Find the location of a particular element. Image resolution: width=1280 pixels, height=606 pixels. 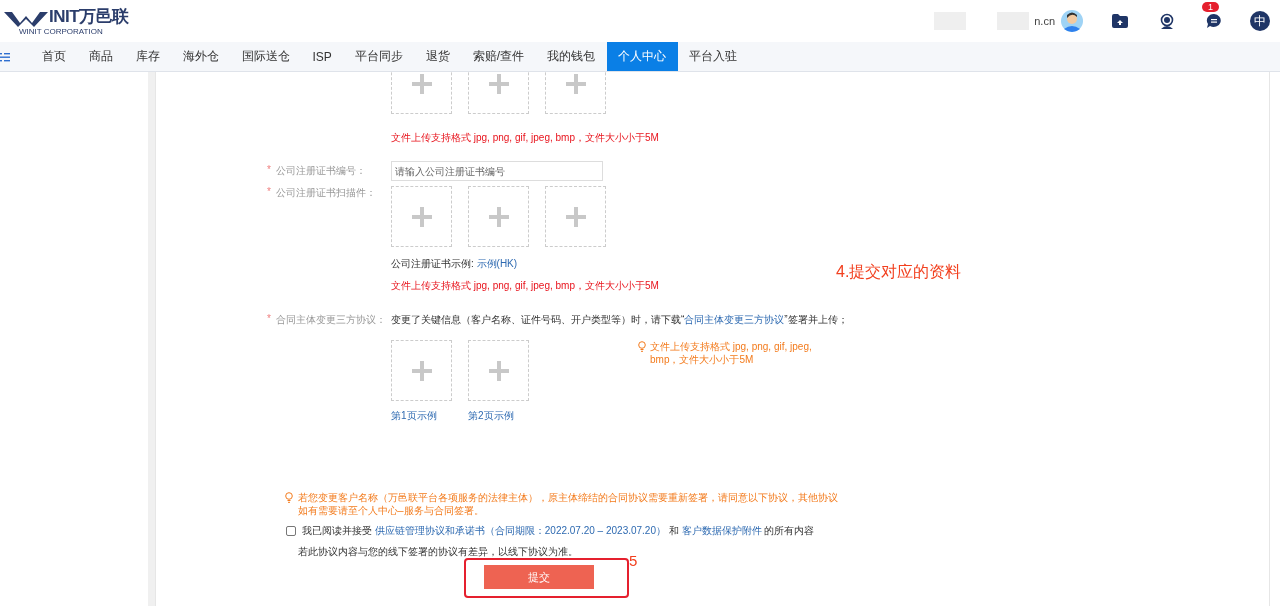

nav-tab: 我的钱包 is located at coordinates (571, 56).